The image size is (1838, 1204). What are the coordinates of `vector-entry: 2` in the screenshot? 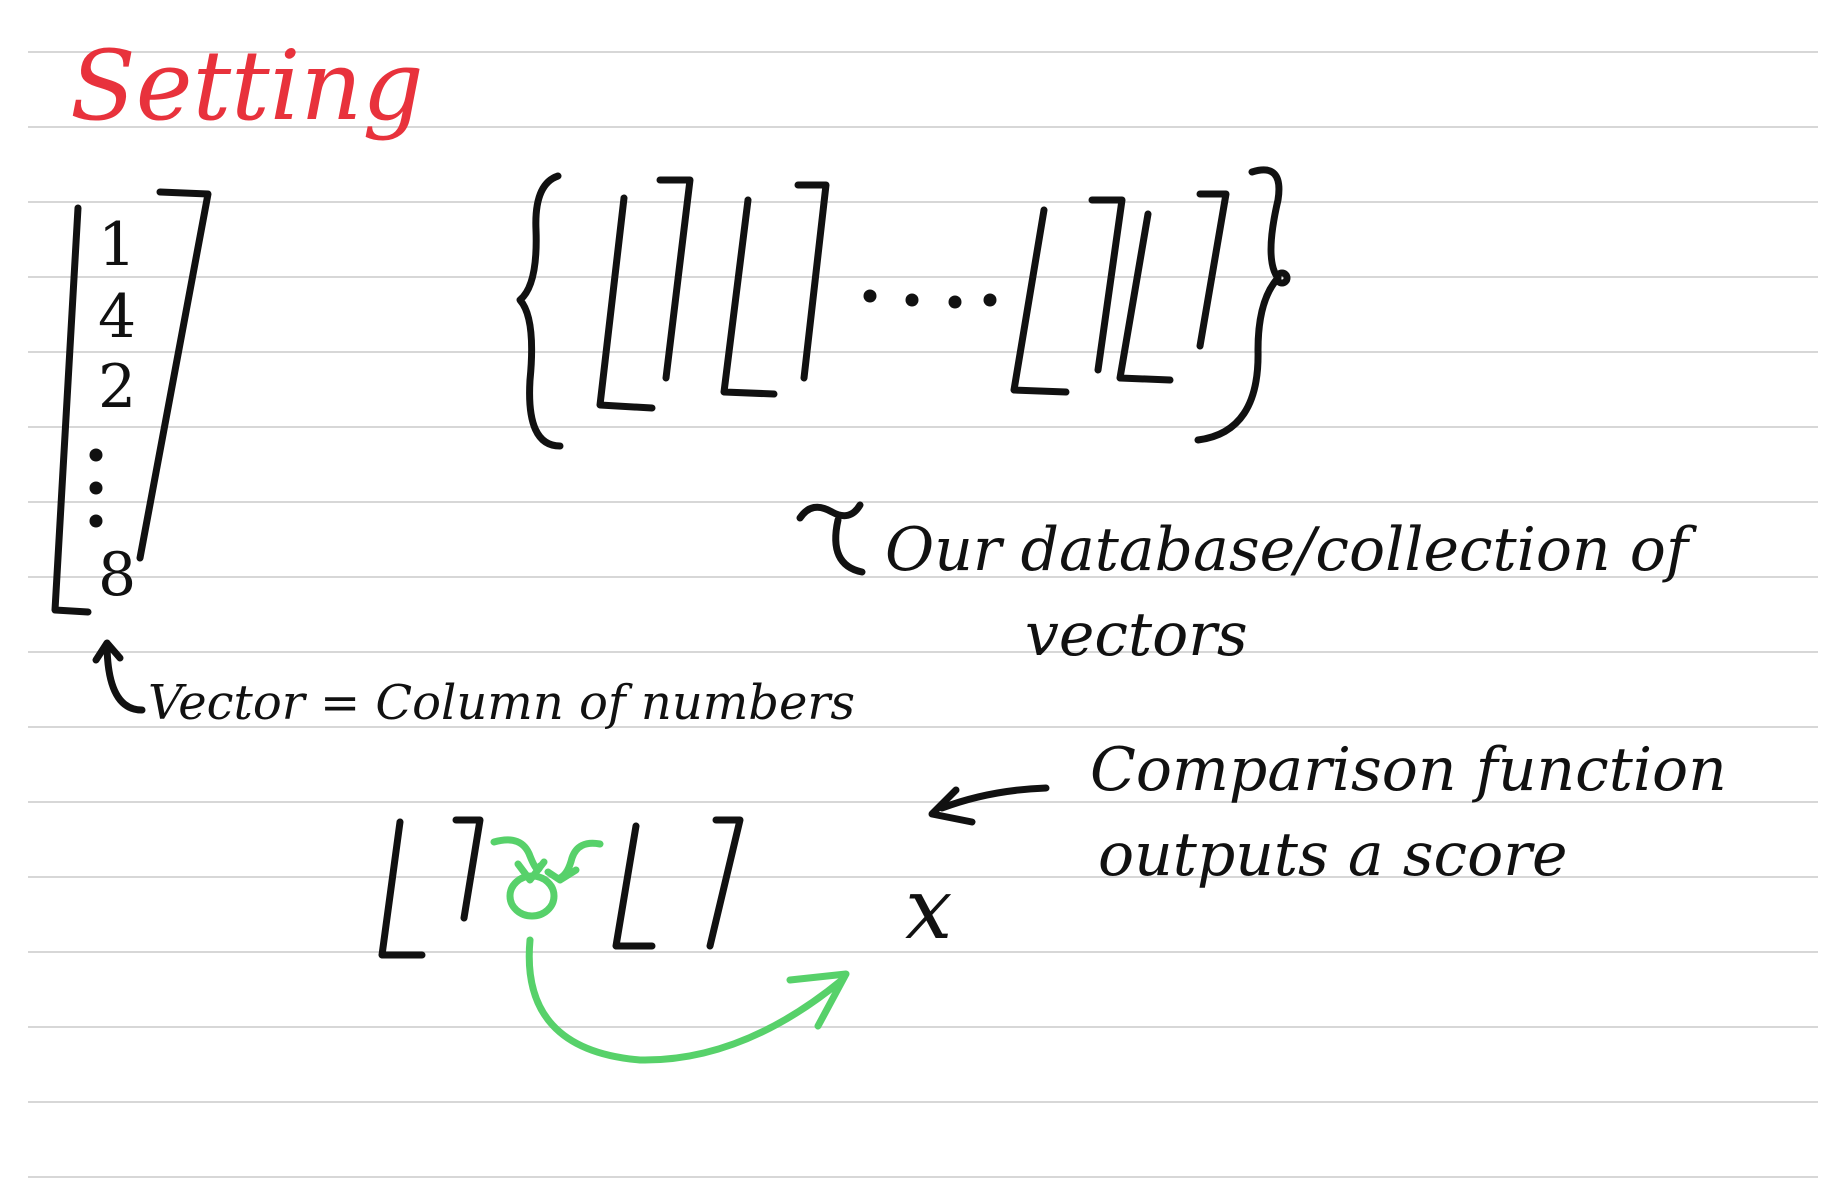 It's located at (117, 387).